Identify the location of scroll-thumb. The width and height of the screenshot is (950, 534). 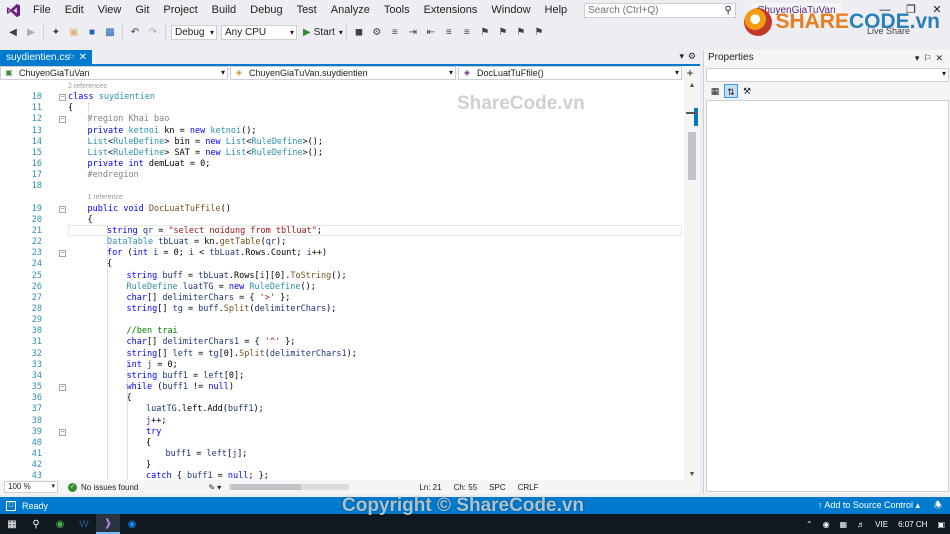
(692, 156).